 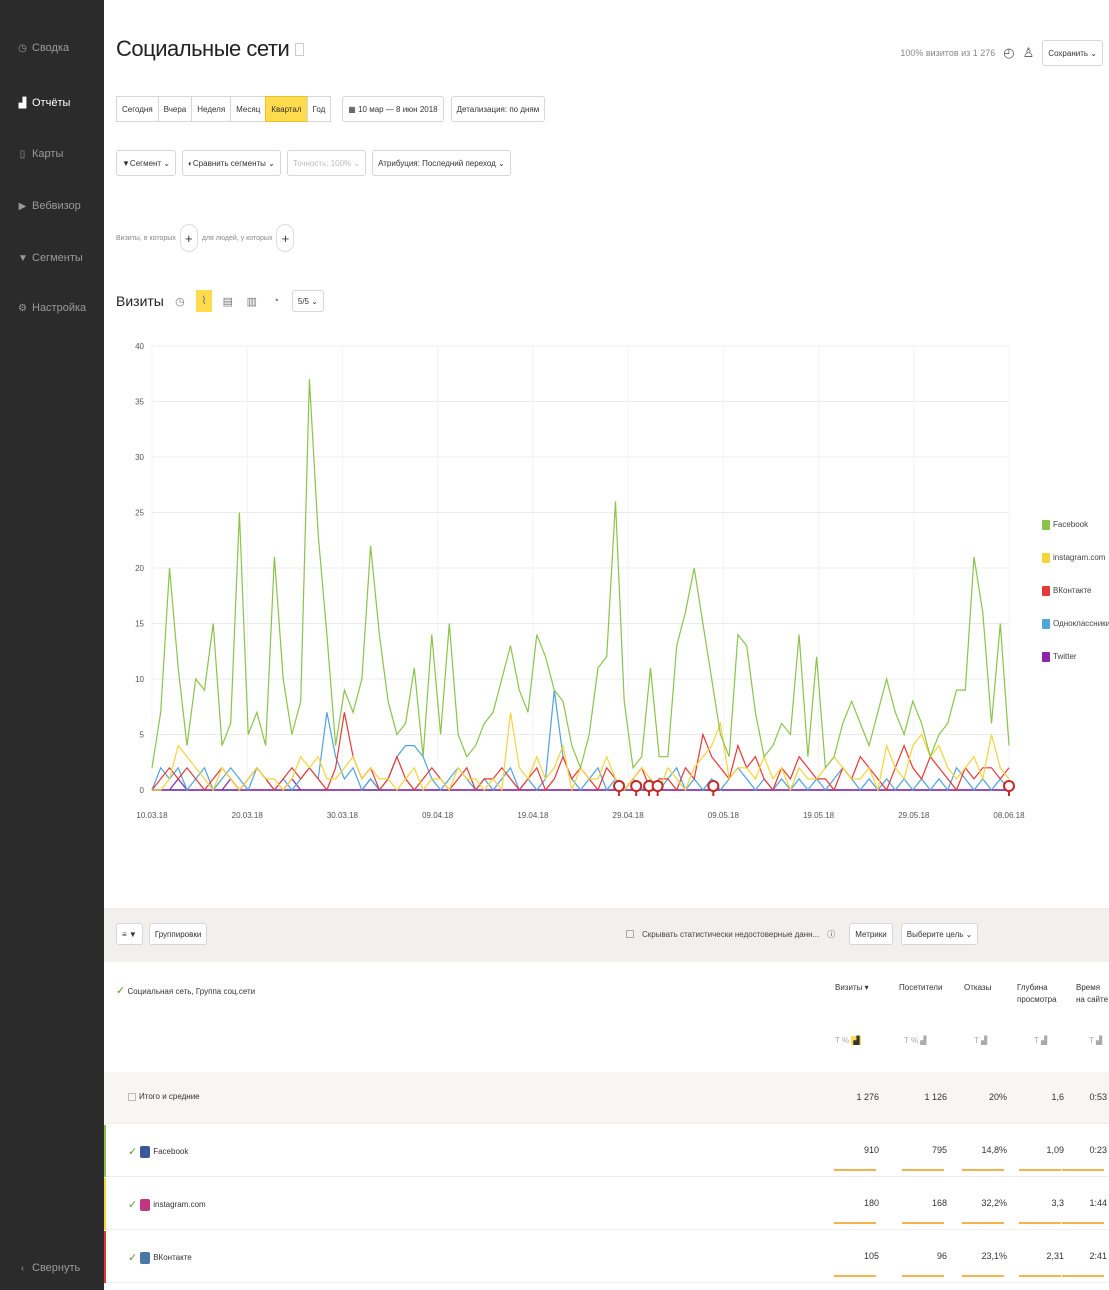 What do you see at coordinates (132, 1096) in the screenshot?
I see `row-checkbox` at bounding box center [132, 1096].